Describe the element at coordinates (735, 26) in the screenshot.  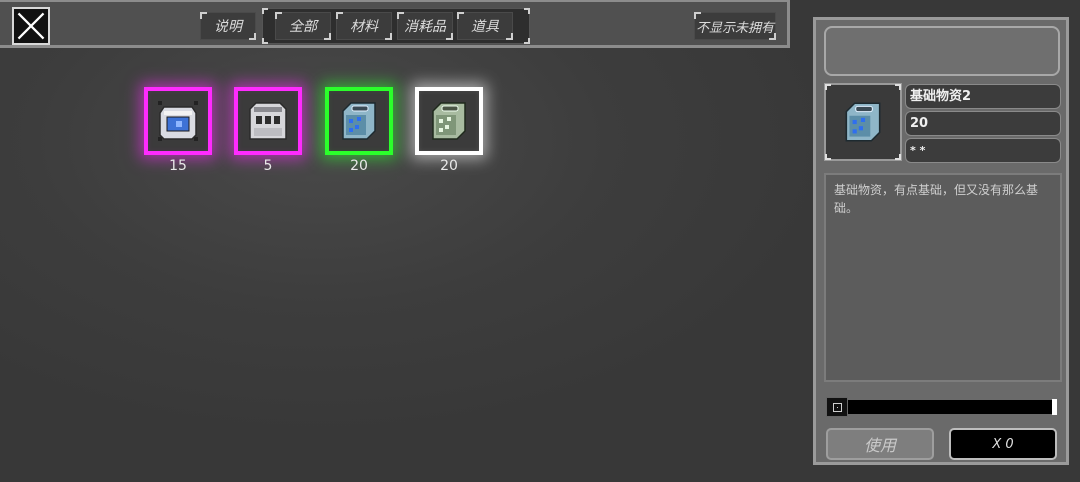
I see `hide-unowned-toggle: 不显示未拥有` at that location.